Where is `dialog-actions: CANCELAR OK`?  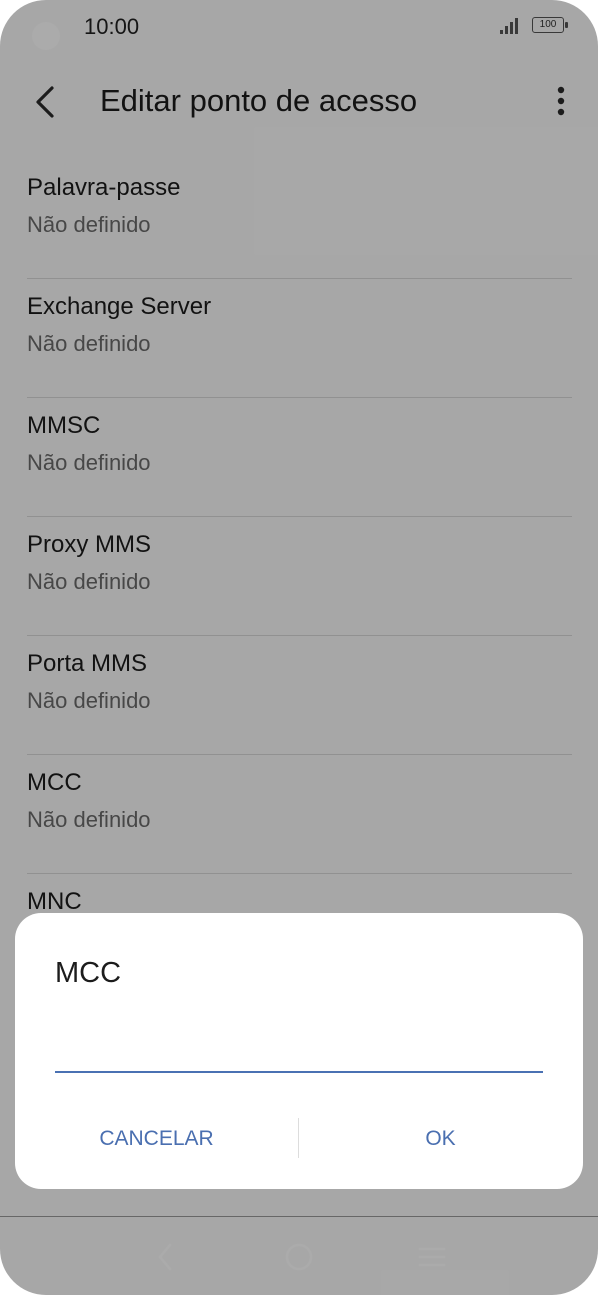 dialog-actions: CANCELAR OK is located at coordinates (299, 1138).